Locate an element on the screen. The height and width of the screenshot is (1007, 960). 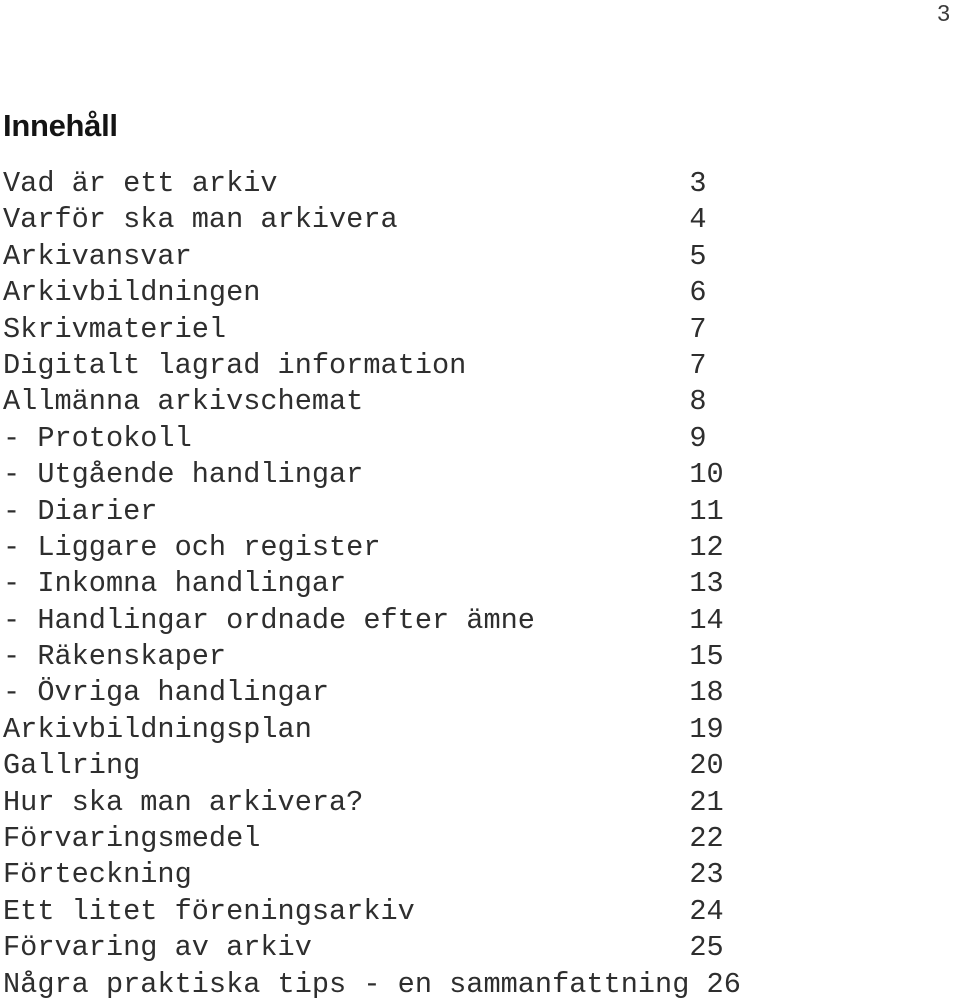
toc-entry: Ett litet föreningsarkiv 24 is located at coordinates (478, 912).